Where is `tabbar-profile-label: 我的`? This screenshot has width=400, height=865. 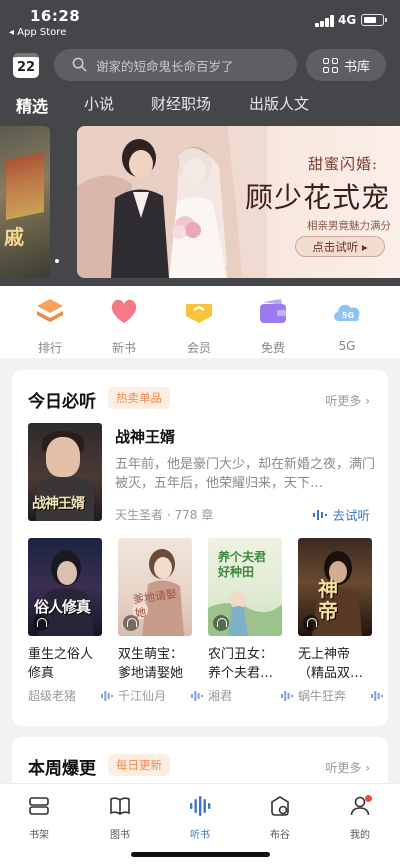
tabbar-profile-label: 我的 is located at coordinates (360, 835).